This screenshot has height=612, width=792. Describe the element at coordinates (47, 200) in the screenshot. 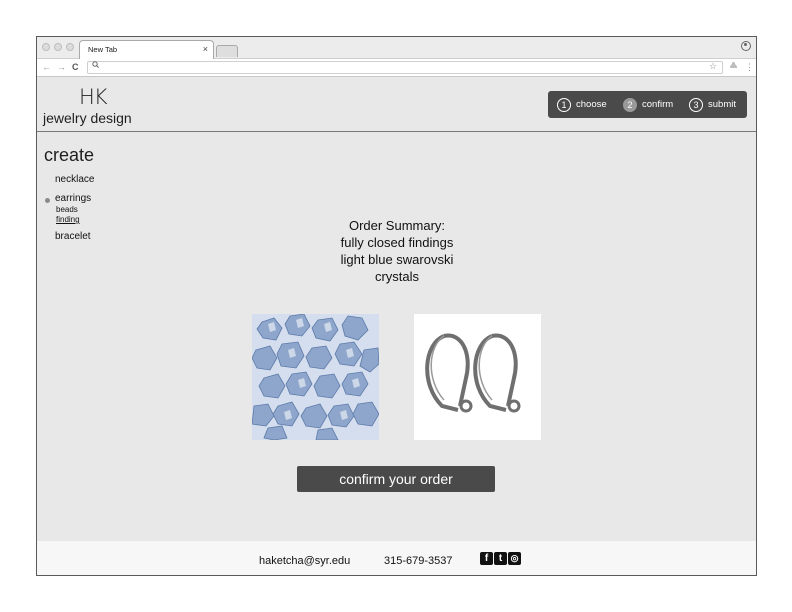

I see `active-bullet-icon` at that location.